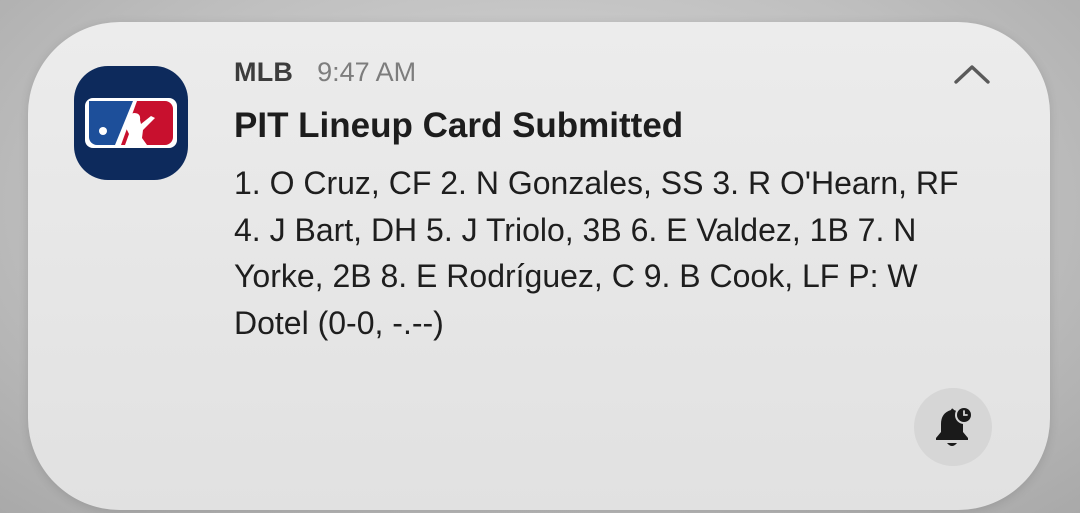 Image resolution: width=1080 pixels, height=513 pixels. What do you see at coordinates (367, 72) in the screenshot?
I see `notification-time: 9:47 AM` at bounding box center [367, 72].